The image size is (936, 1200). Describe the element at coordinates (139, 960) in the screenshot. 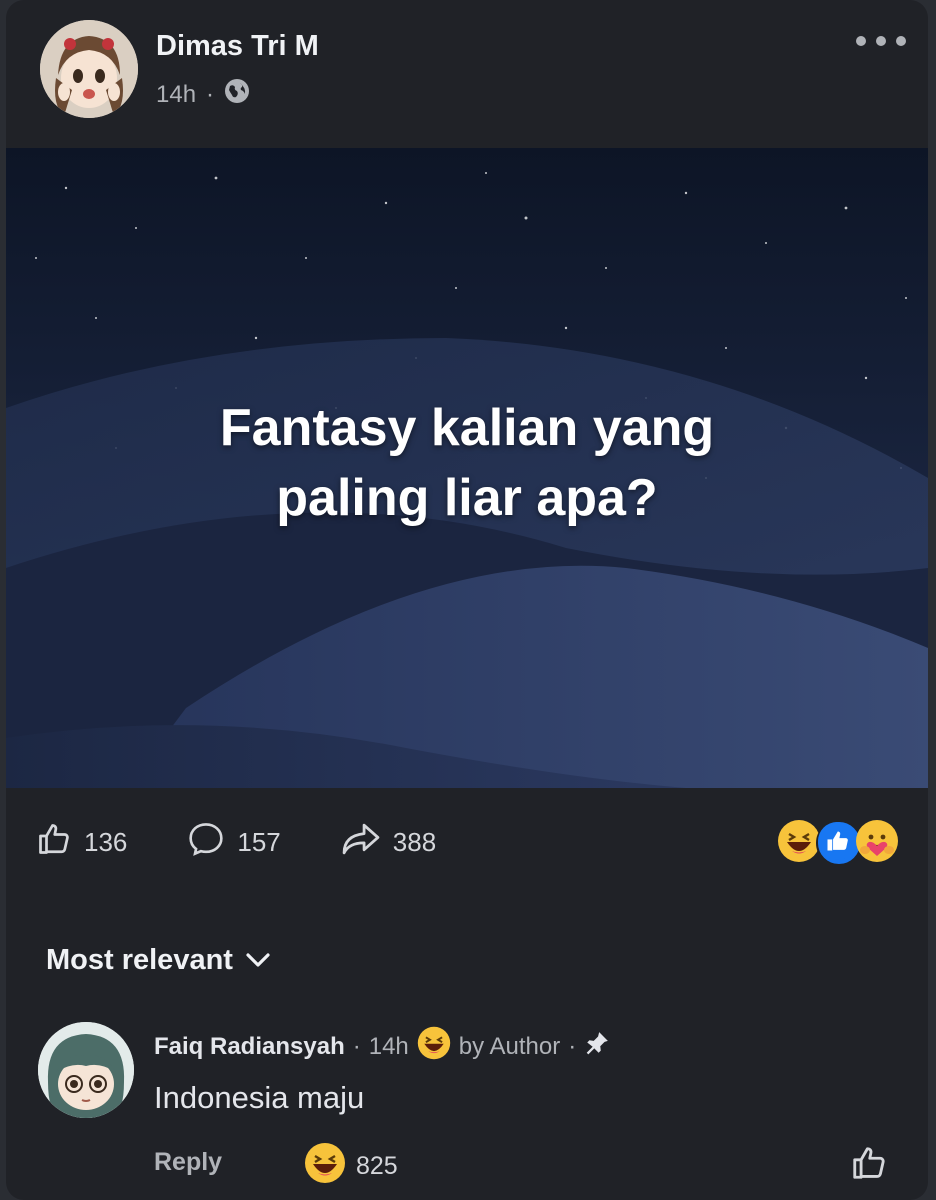

I see `sort-label: Most relevant` at that location.